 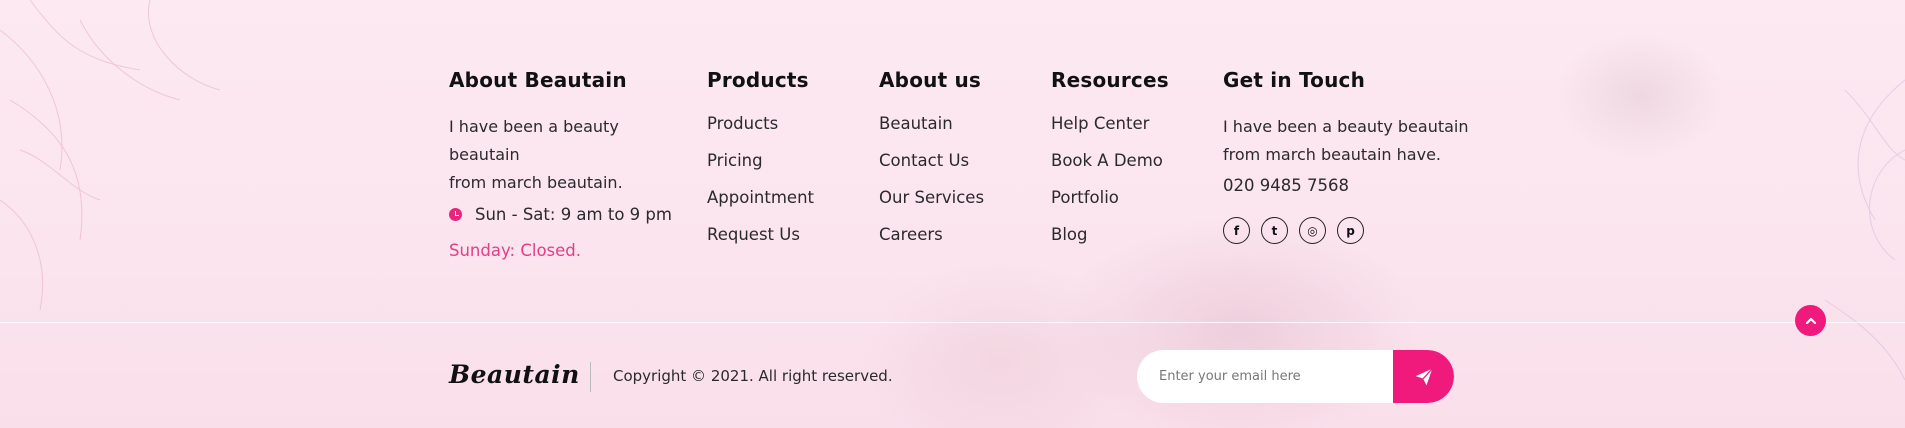 I want to click on social-links: f t ◎ p, so click(x=1348, y=230).